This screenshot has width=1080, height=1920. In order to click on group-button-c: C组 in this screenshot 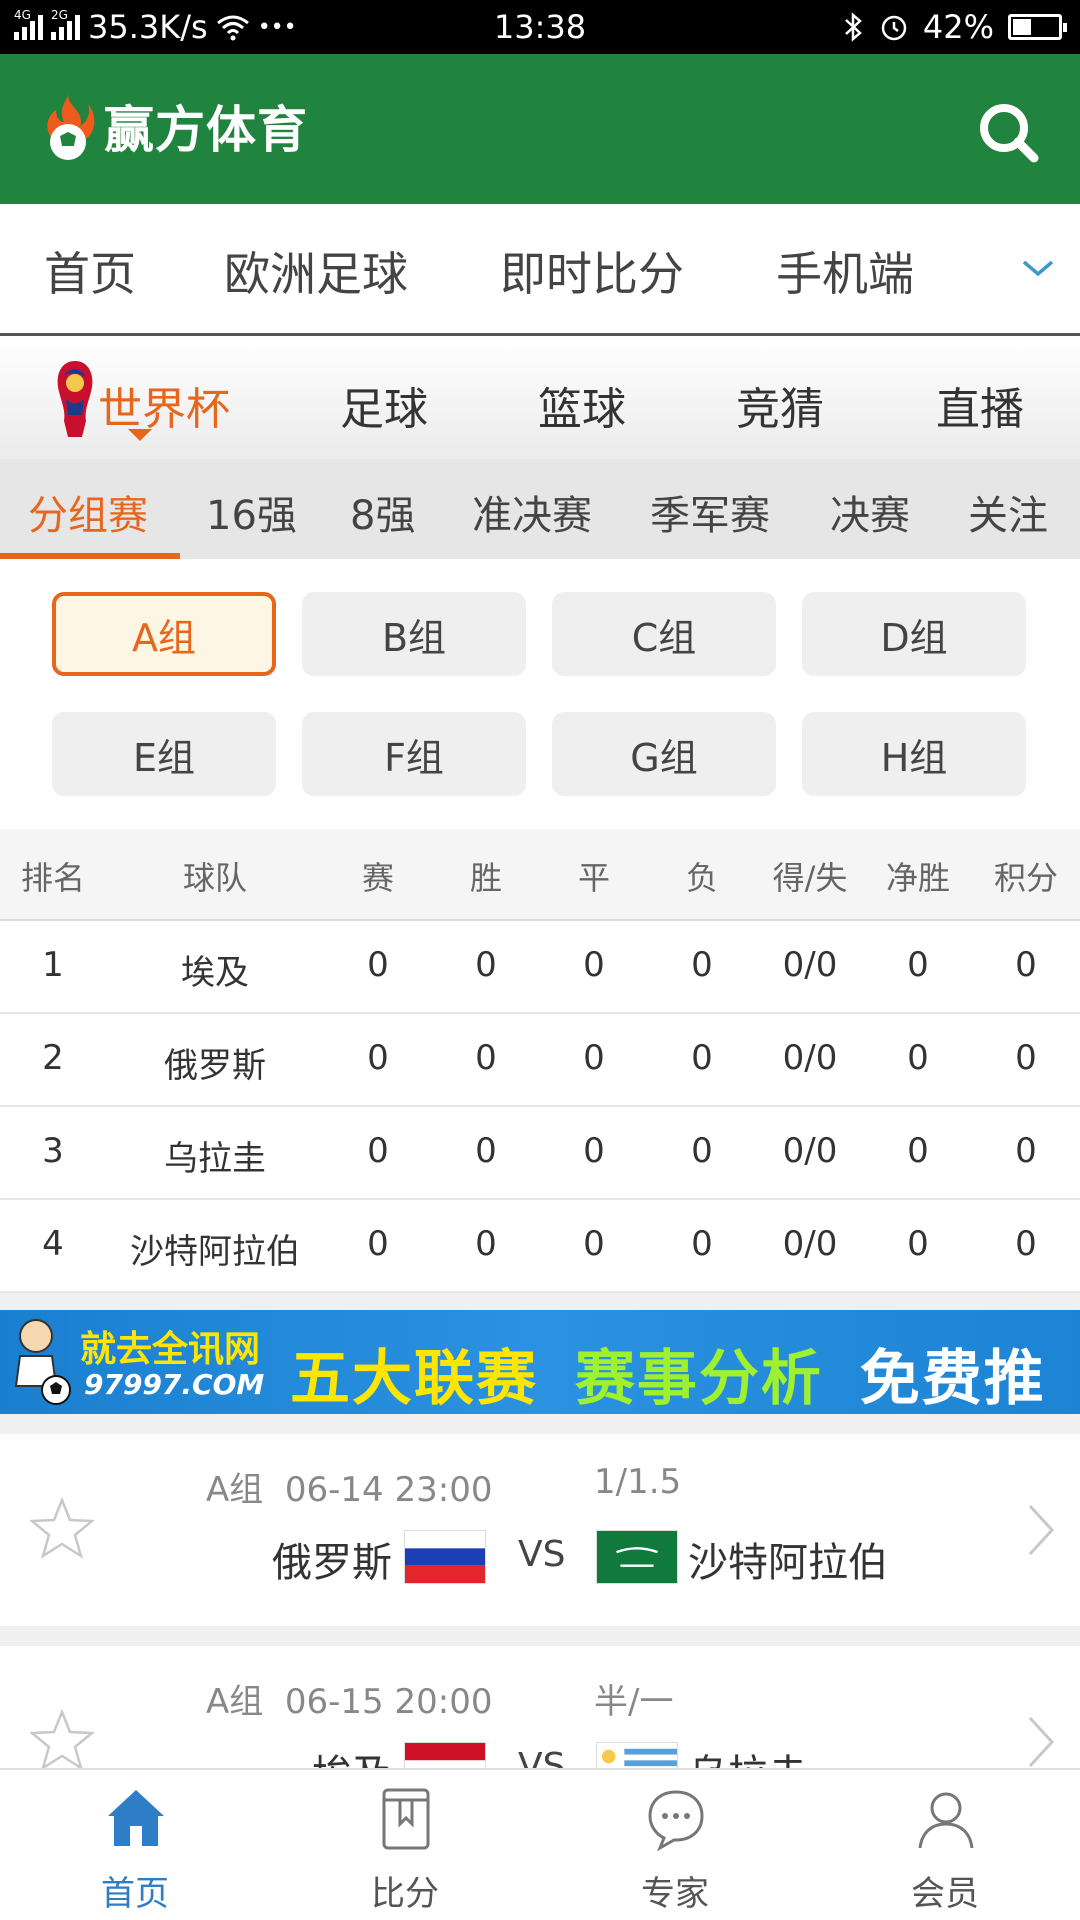, I will do `click(664, 634)`.